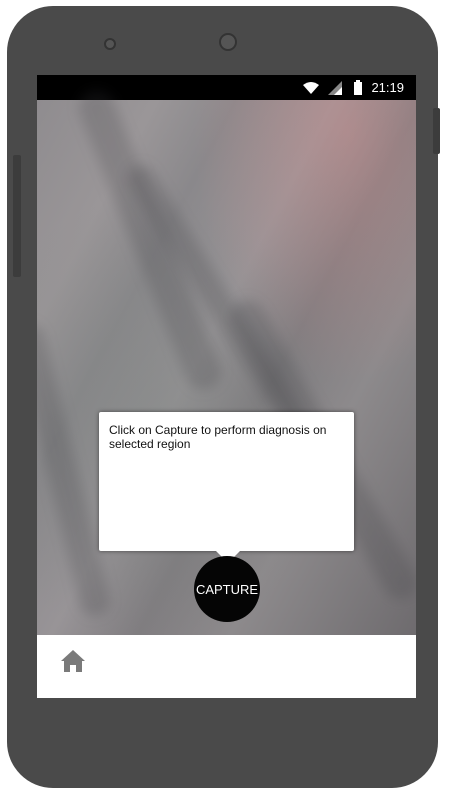 This screenshot has width=451, height=796. Describe the element at coordinates (110, 44) in the screenshot. I see `sensor-dot` at that location.